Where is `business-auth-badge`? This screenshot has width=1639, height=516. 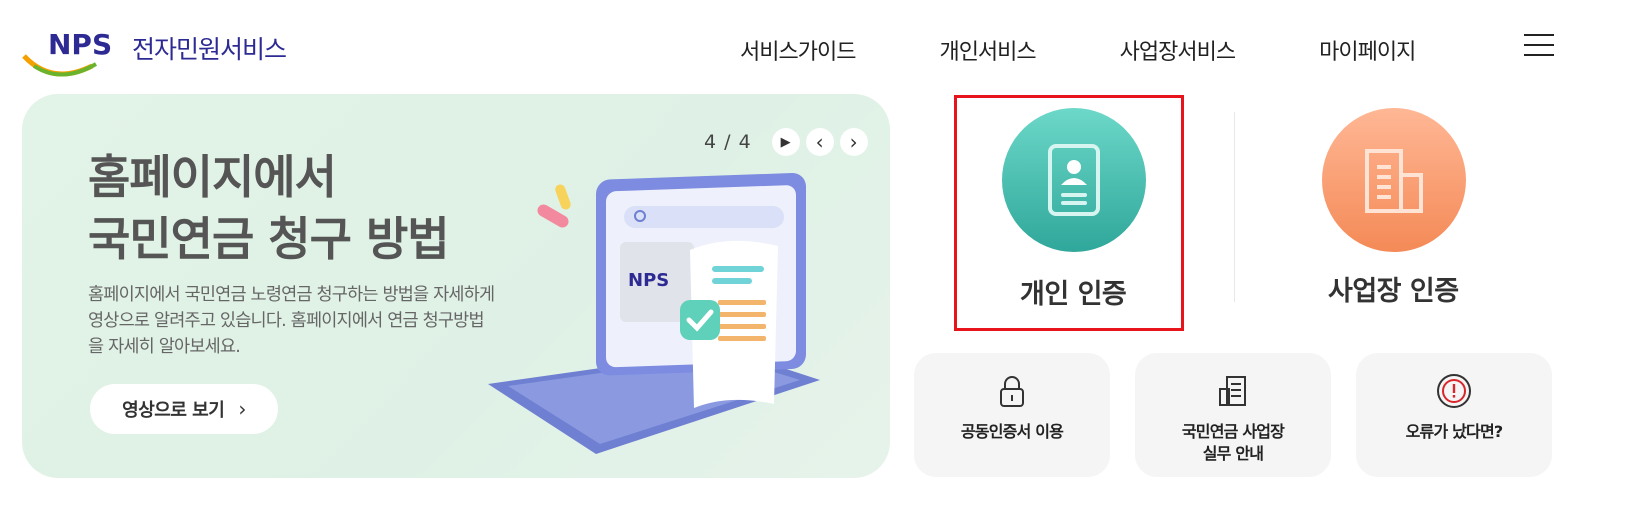
business-auth-badge is located at coordinates (1394, 180).